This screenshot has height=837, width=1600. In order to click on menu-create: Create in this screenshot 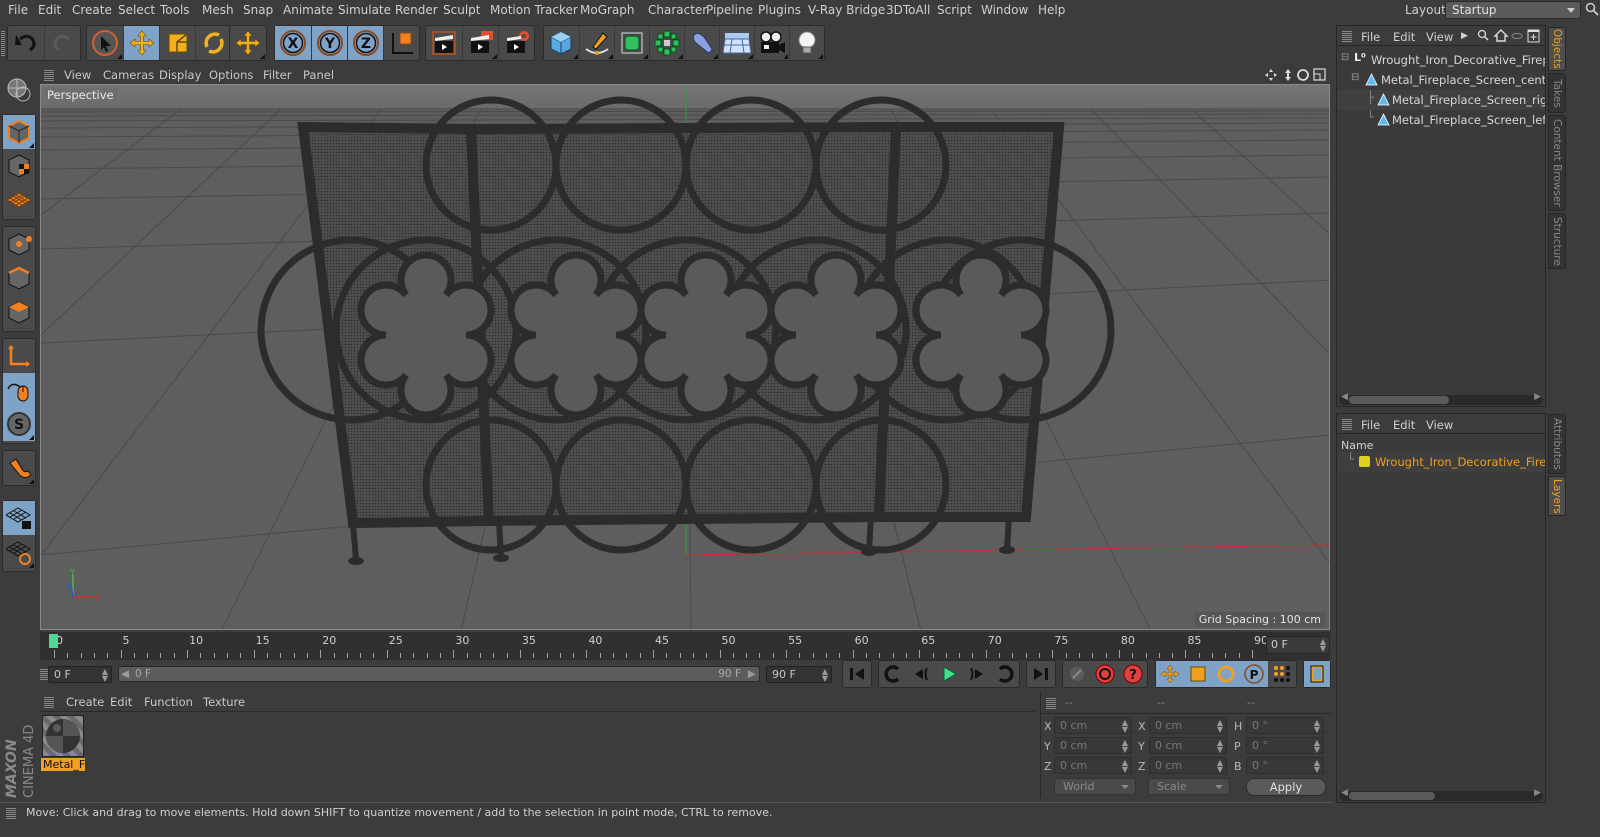, I will do `click(92, 10)`.